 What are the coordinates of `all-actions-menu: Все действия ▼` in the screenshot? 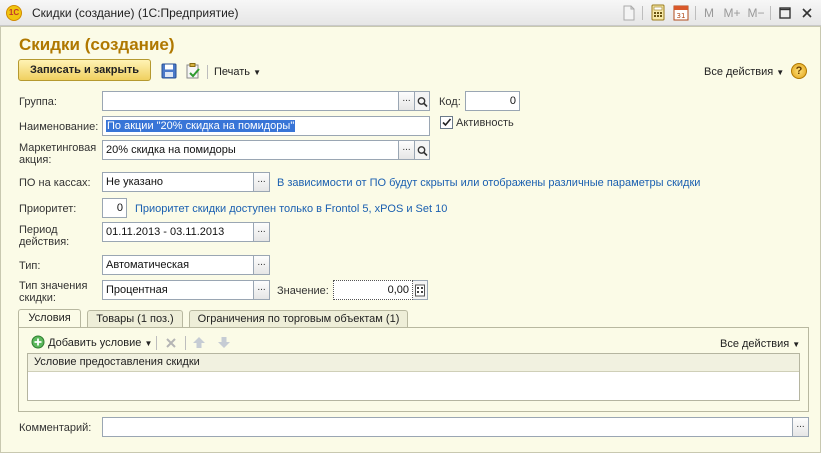 It's located at (744, 72).